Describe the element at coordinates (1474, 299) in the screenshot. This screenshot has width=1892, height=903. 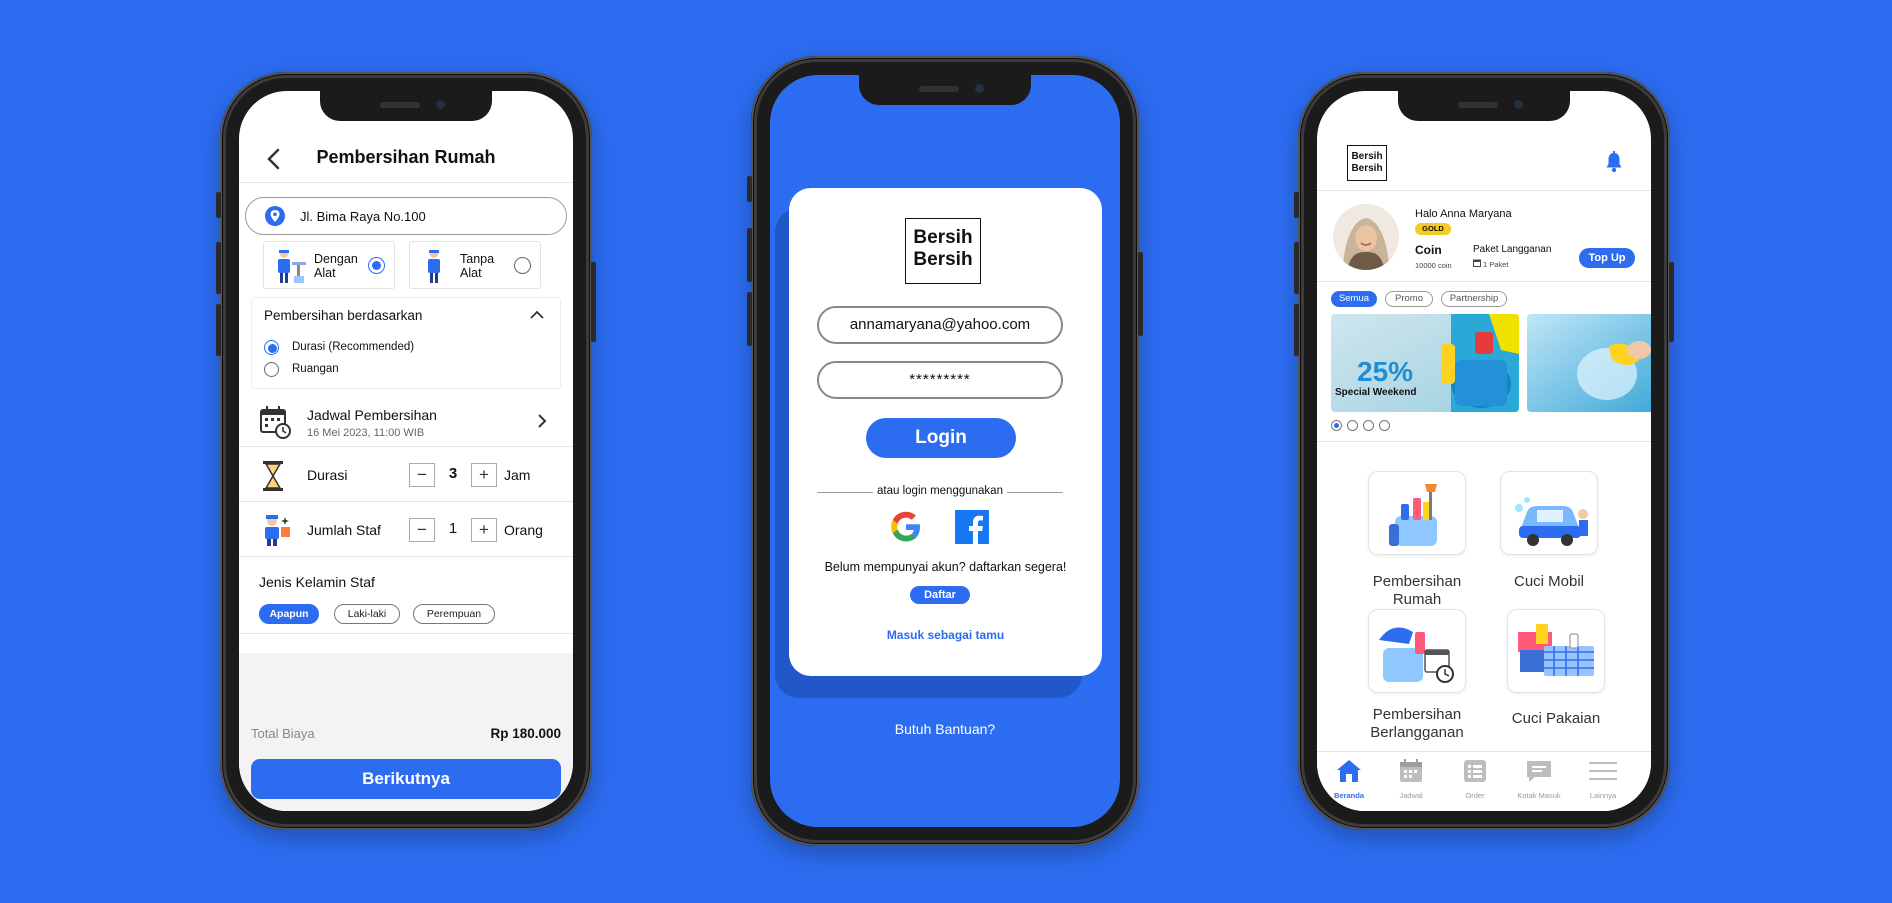
I see `filter-chip-partnership: Partnership` at that location.